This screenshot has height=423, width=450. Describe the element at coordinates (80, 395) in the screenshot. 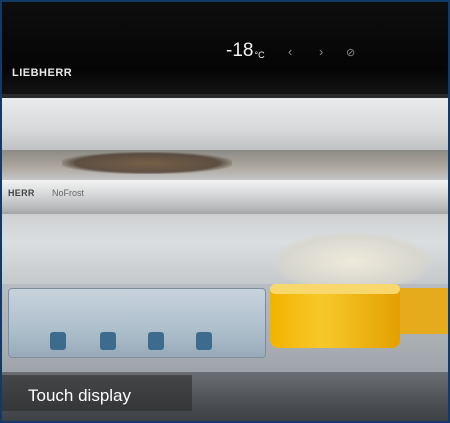

I see `caption-text: Touch display` at that location.